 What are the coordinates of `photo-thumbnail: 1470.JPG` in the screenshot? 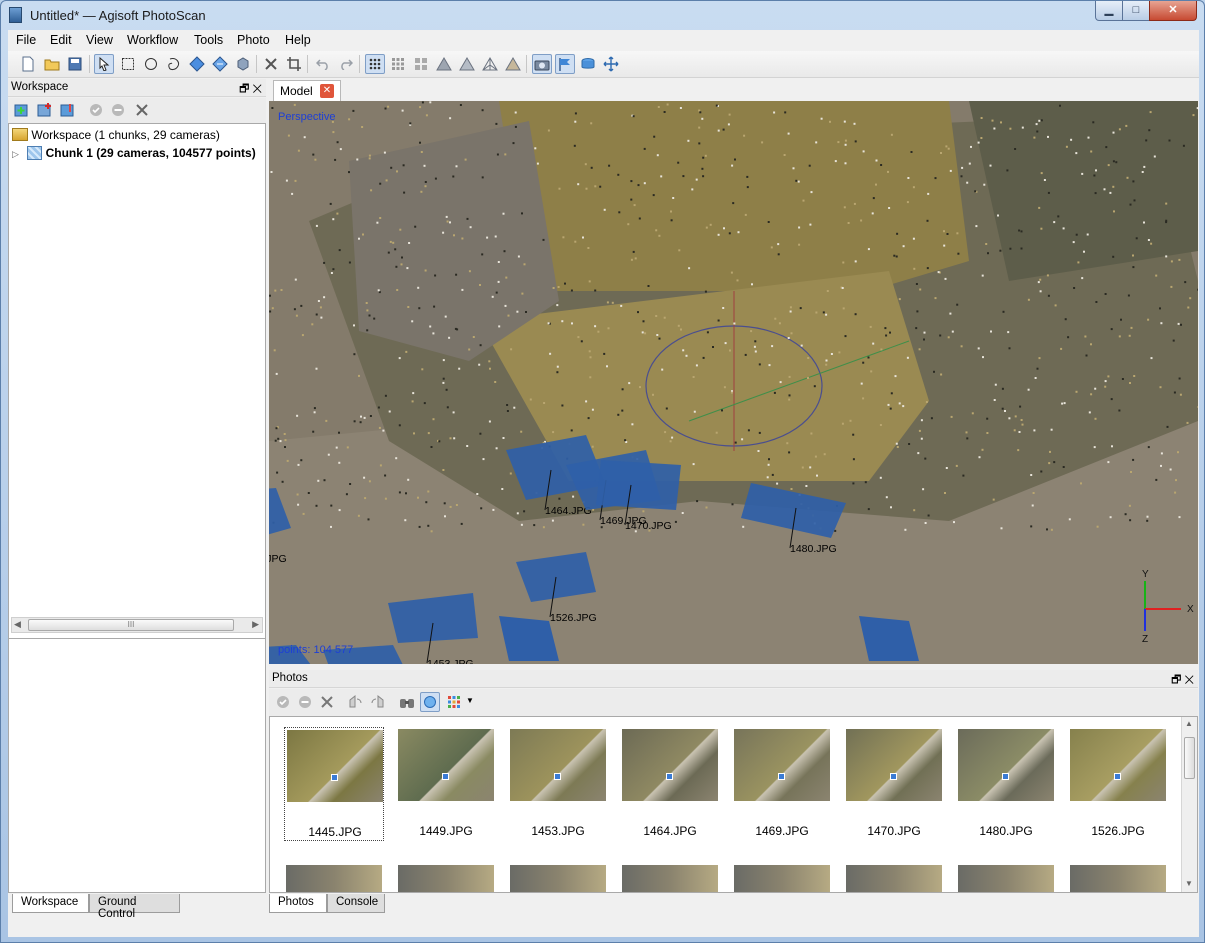 It's located at (894, 784).